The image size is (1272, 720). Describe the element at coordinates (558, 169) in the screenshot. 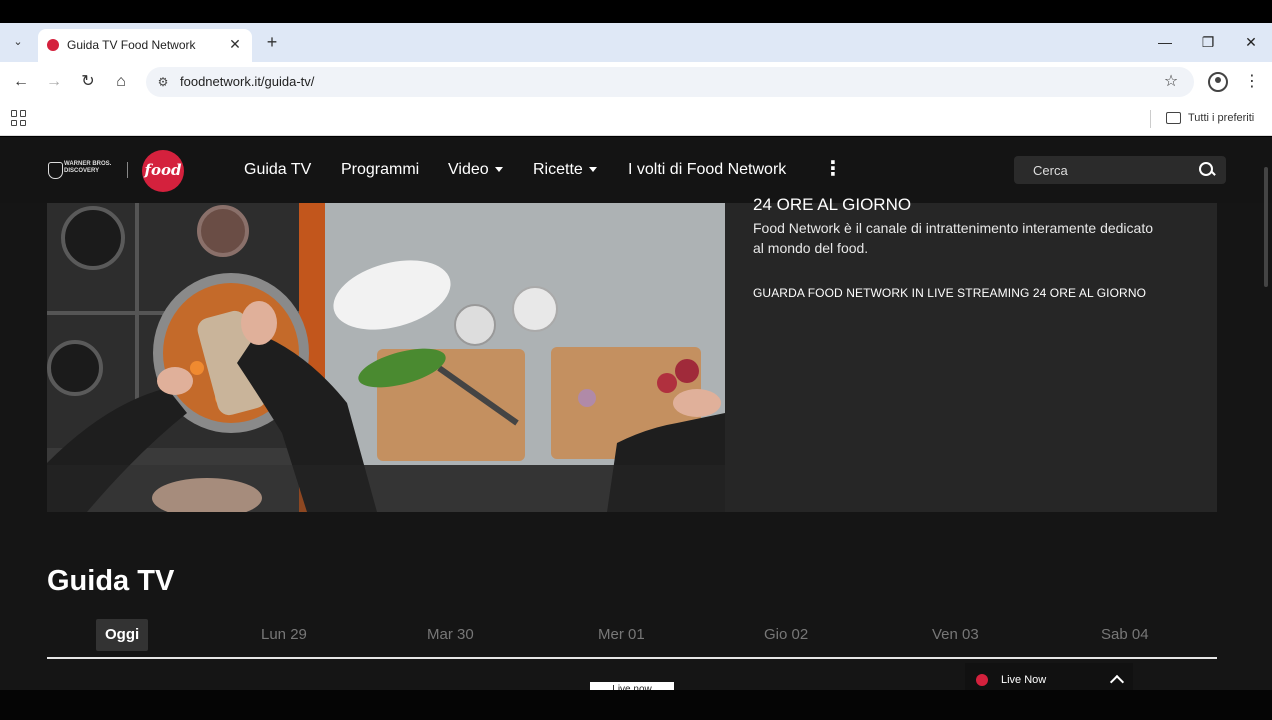

I see `nav-ricette-label: Ricette` at that location.